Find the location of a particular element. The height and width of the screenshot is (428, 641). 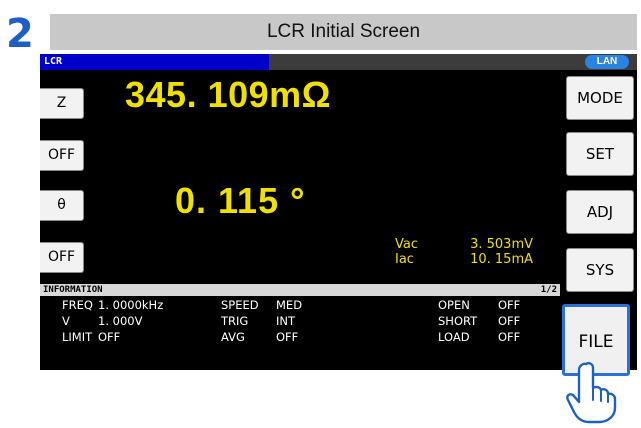

info-cell: AVG is located at coordinates (233, 337).